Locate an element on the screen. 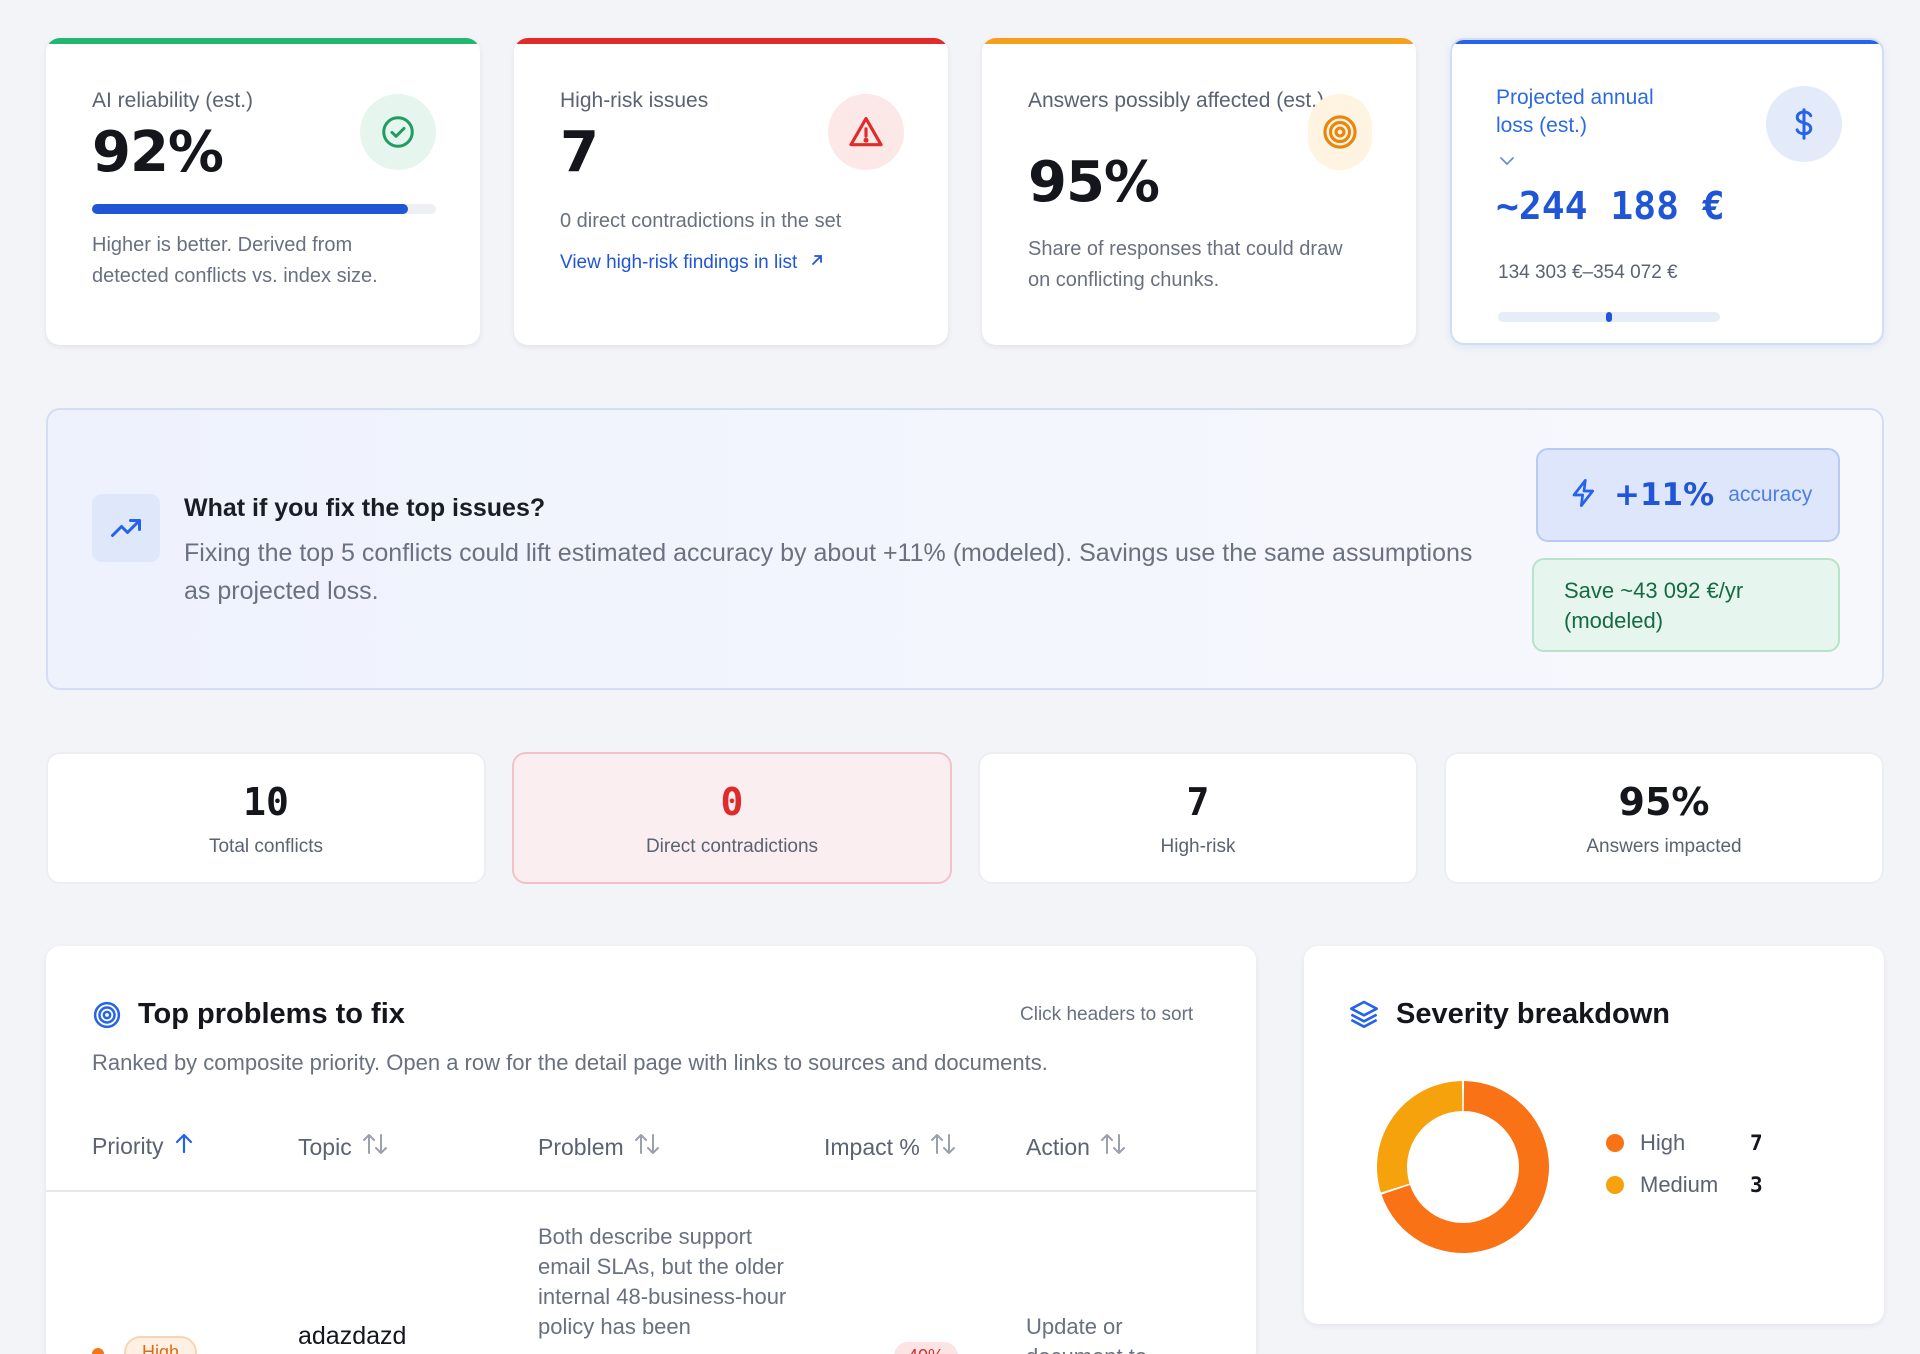 Image resolution: width=1920 pixels, height=1354 pixels. savings-text: Save ~43 092 €/yr (modeled) is located at coordinates (1654, 605).